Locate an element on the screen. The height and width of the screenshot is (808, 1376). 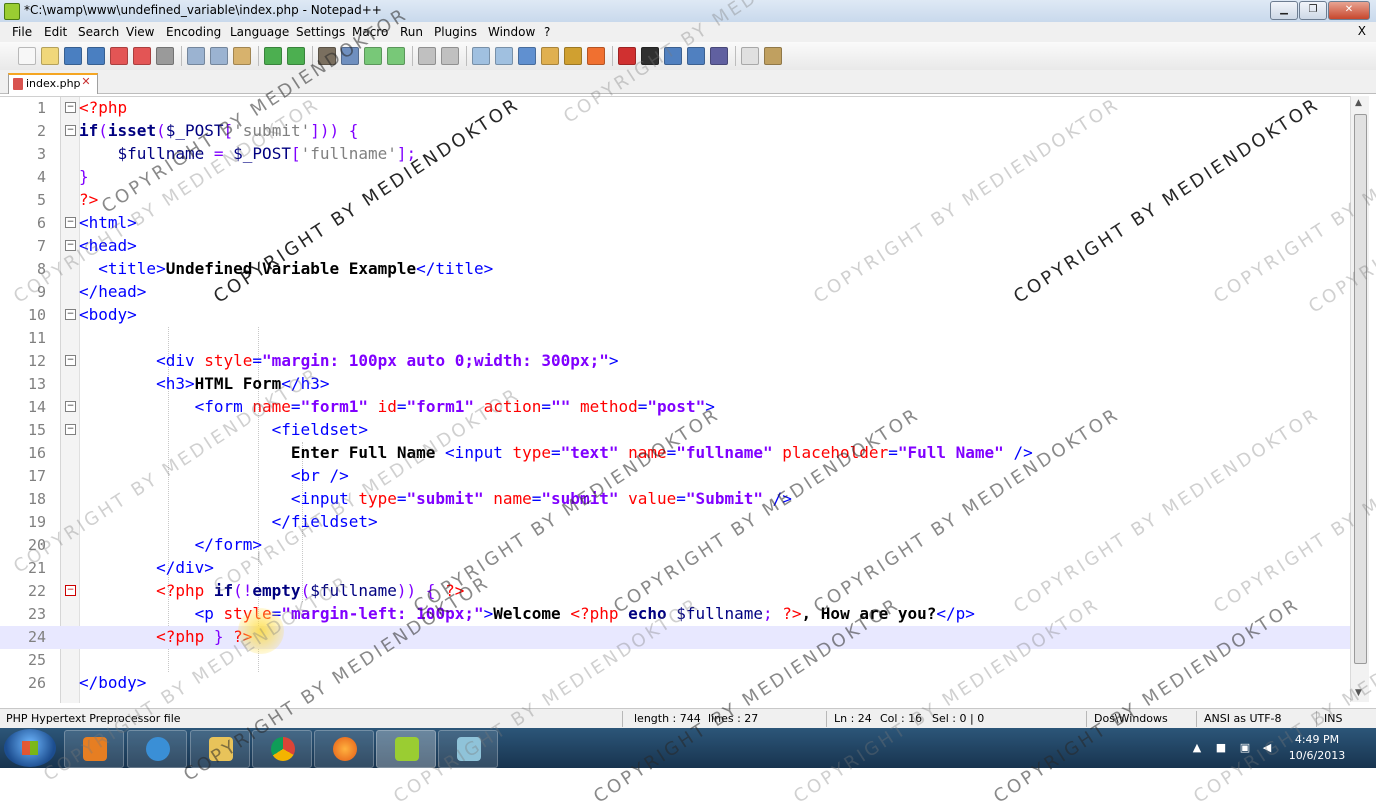
replace-icon is located at coordinates (350, 56).